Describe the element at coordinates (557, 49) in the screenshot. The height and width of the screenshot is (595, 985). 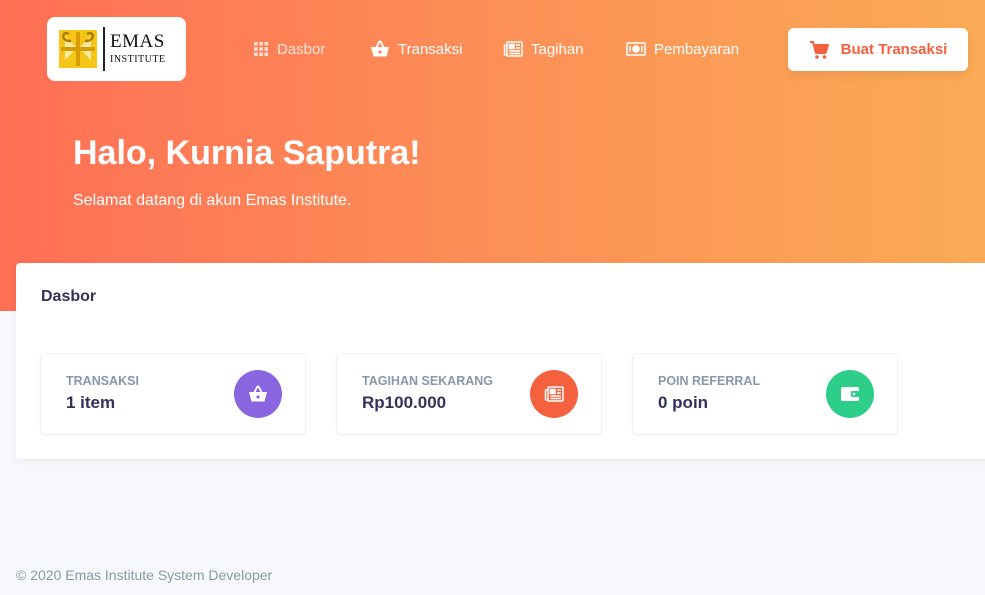
I see `nav-label-tagihan: Tagihan` at that location.